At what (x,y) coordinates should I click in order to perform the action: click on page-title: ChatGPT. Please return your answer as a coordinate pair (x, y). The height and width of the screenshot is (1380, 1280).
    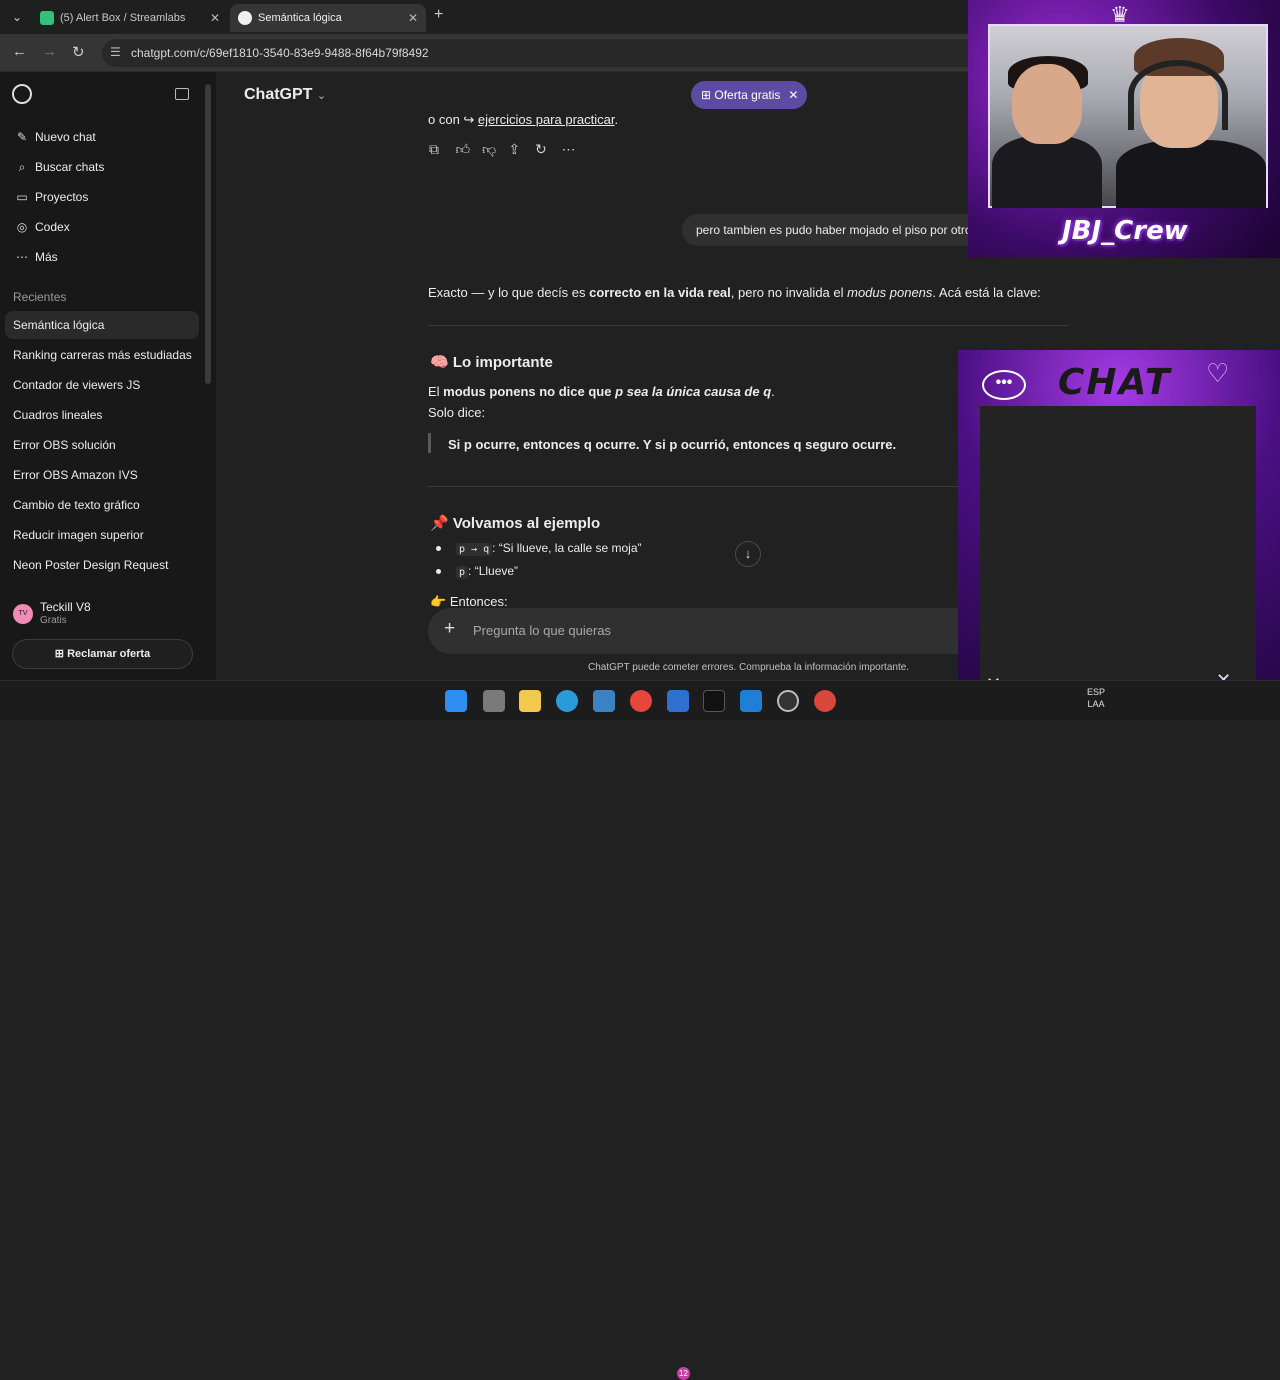
    Looking at the image, I should click on (278, 94).